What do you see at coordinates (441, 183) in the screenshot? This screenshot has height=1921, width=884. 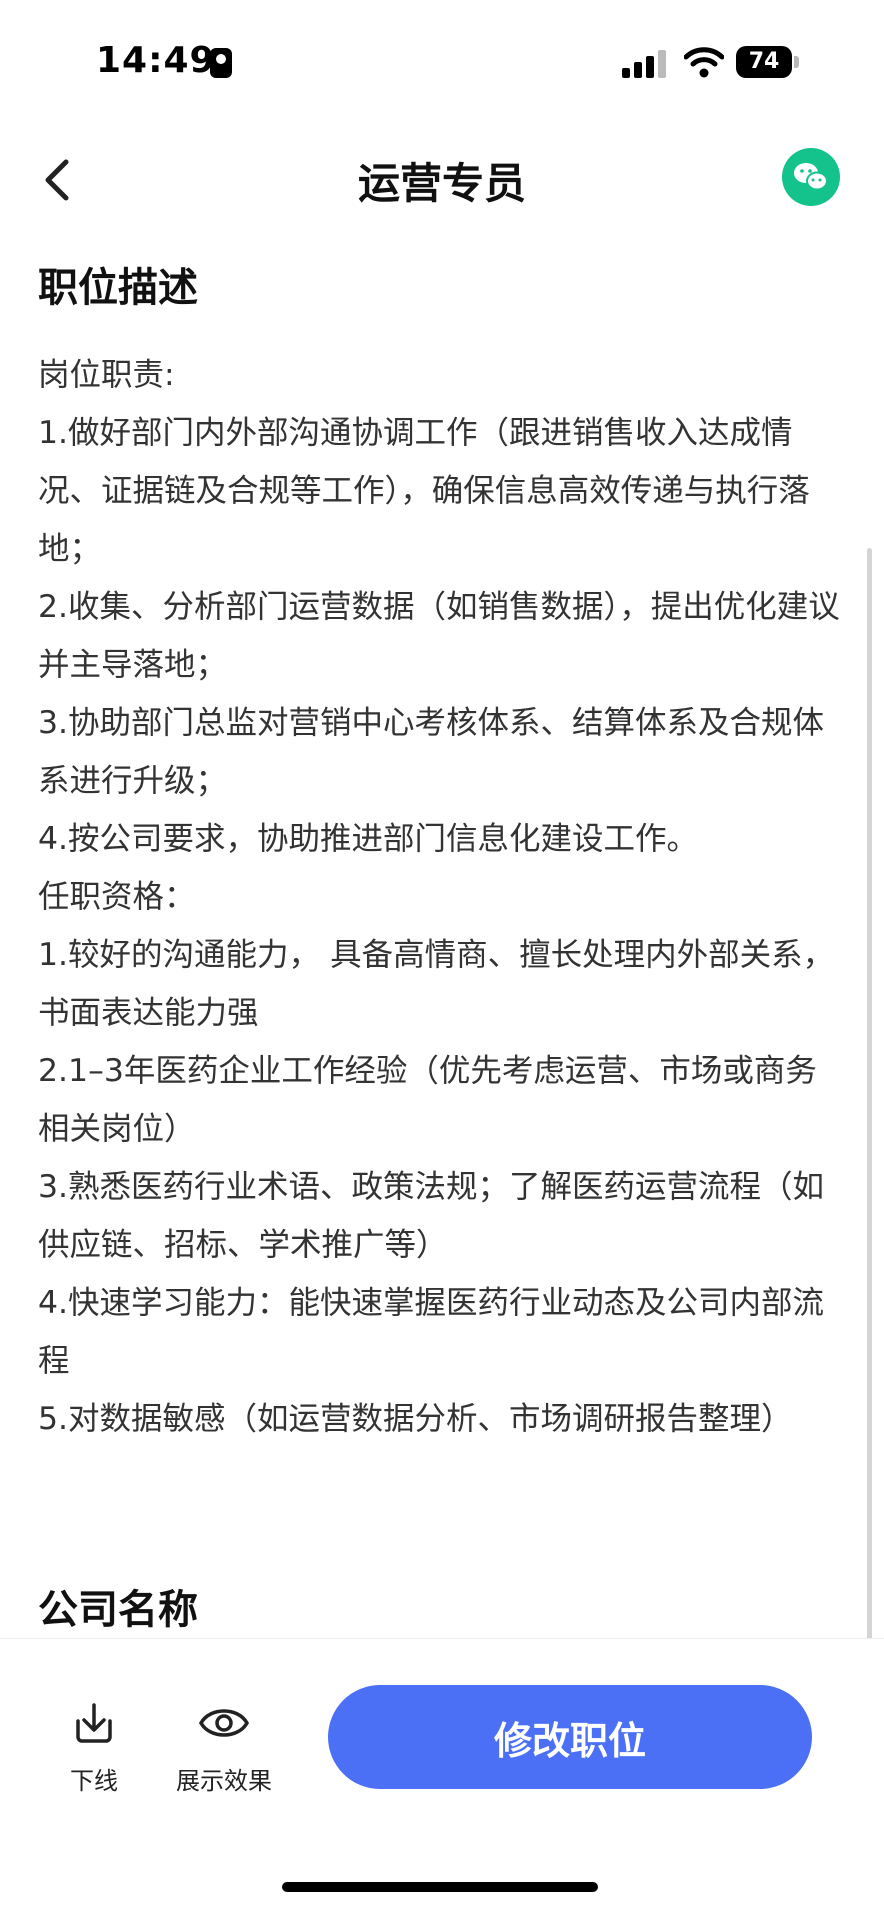 I see `page-title: 运营专员` at bounding box center [441, 183].